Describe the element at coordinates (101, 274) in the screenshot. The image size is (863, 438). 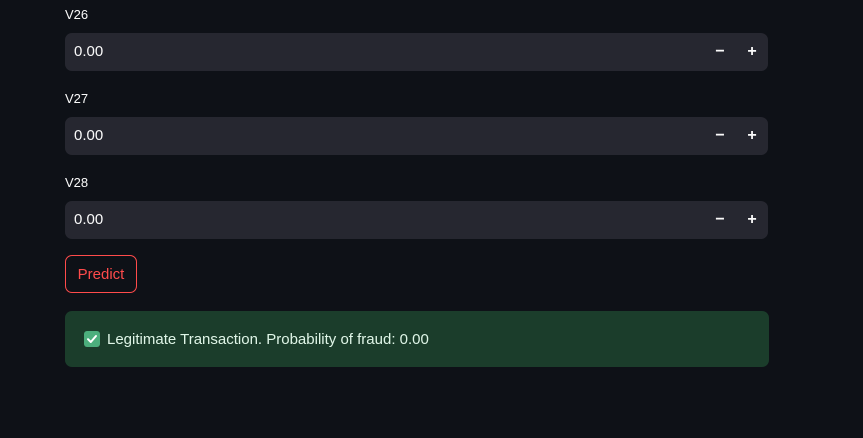
I see `predict-button: Predict` at that location.